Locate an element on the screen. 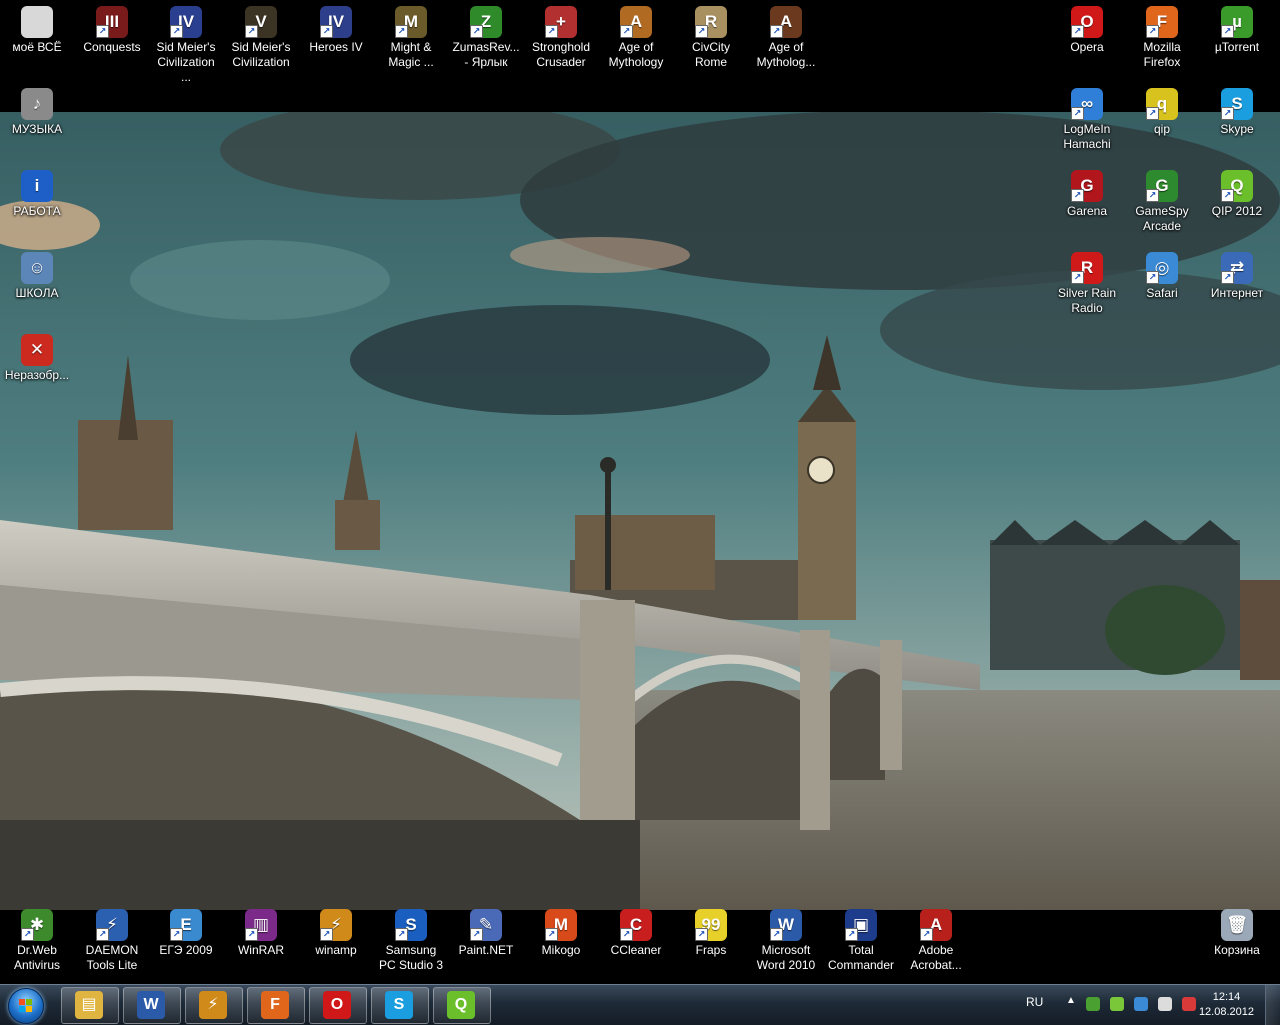  desktop-icon-utorrent: µ ↗ µTorrent is located at coordinates (1237, 28).